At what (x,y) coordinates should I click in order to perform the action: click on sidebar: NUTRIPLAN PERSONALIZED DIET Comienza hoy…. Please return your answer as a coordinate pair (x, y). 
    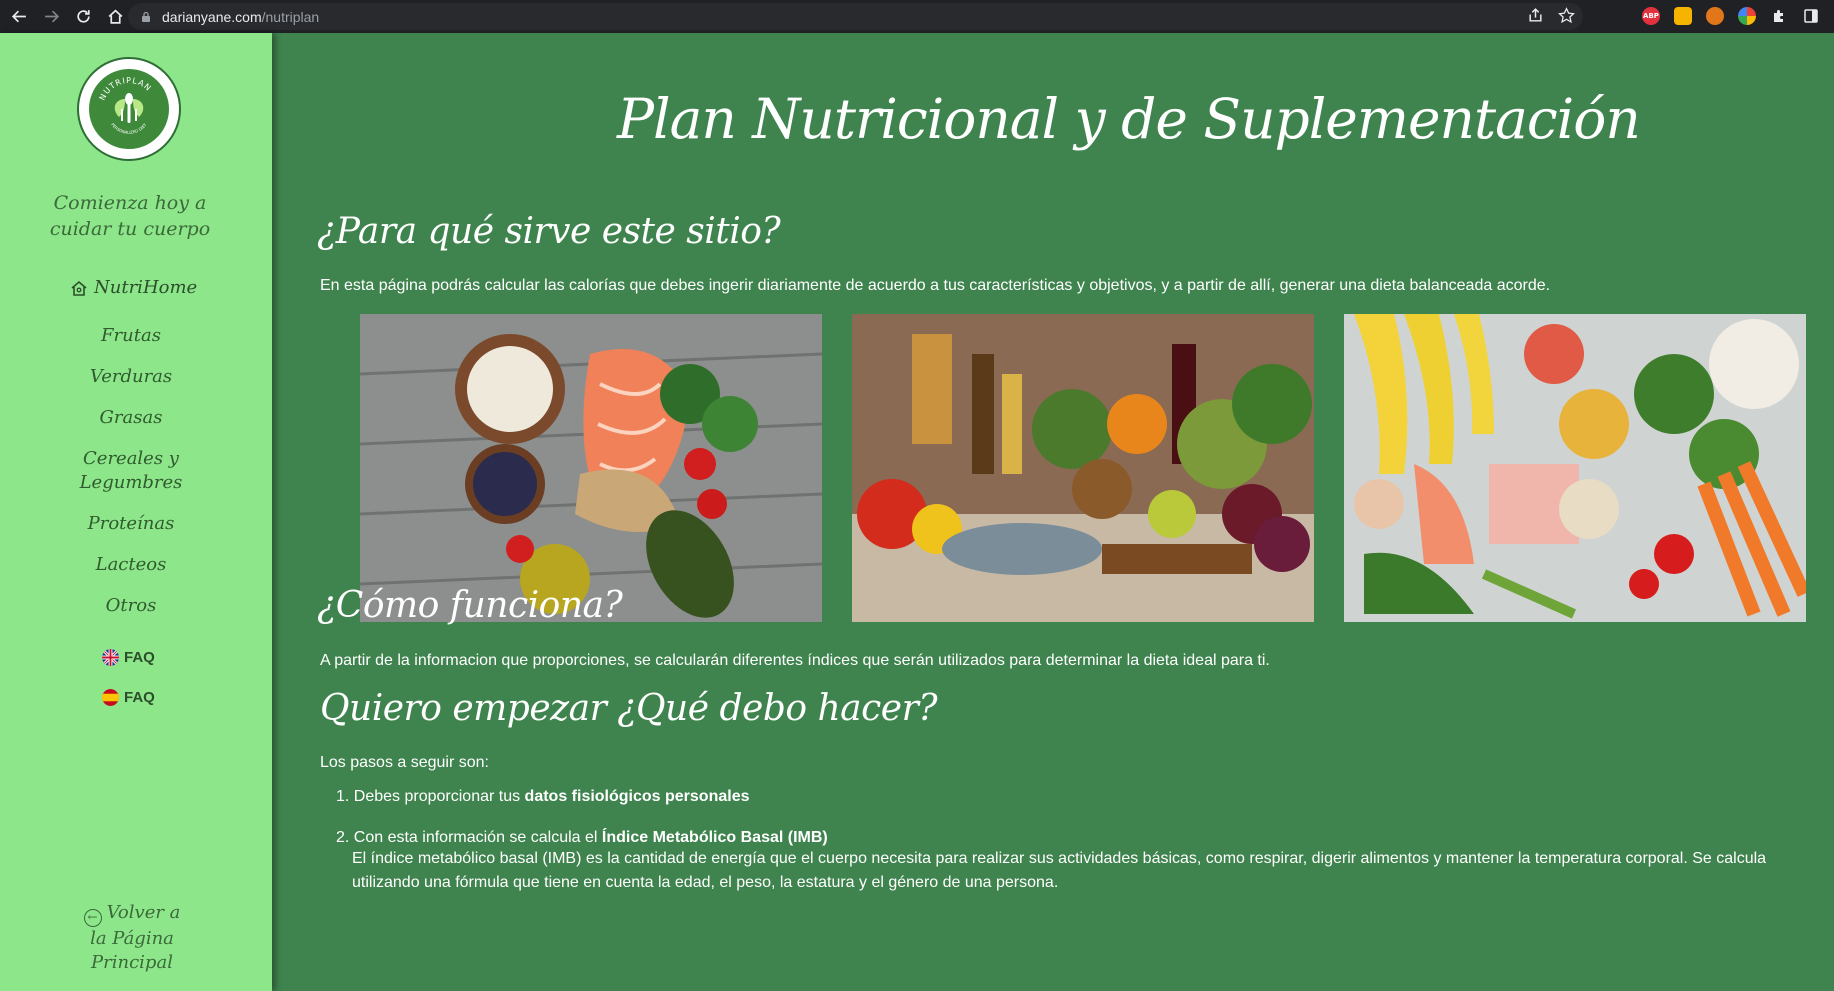
    Looking at the image, I should click on (136, 512).